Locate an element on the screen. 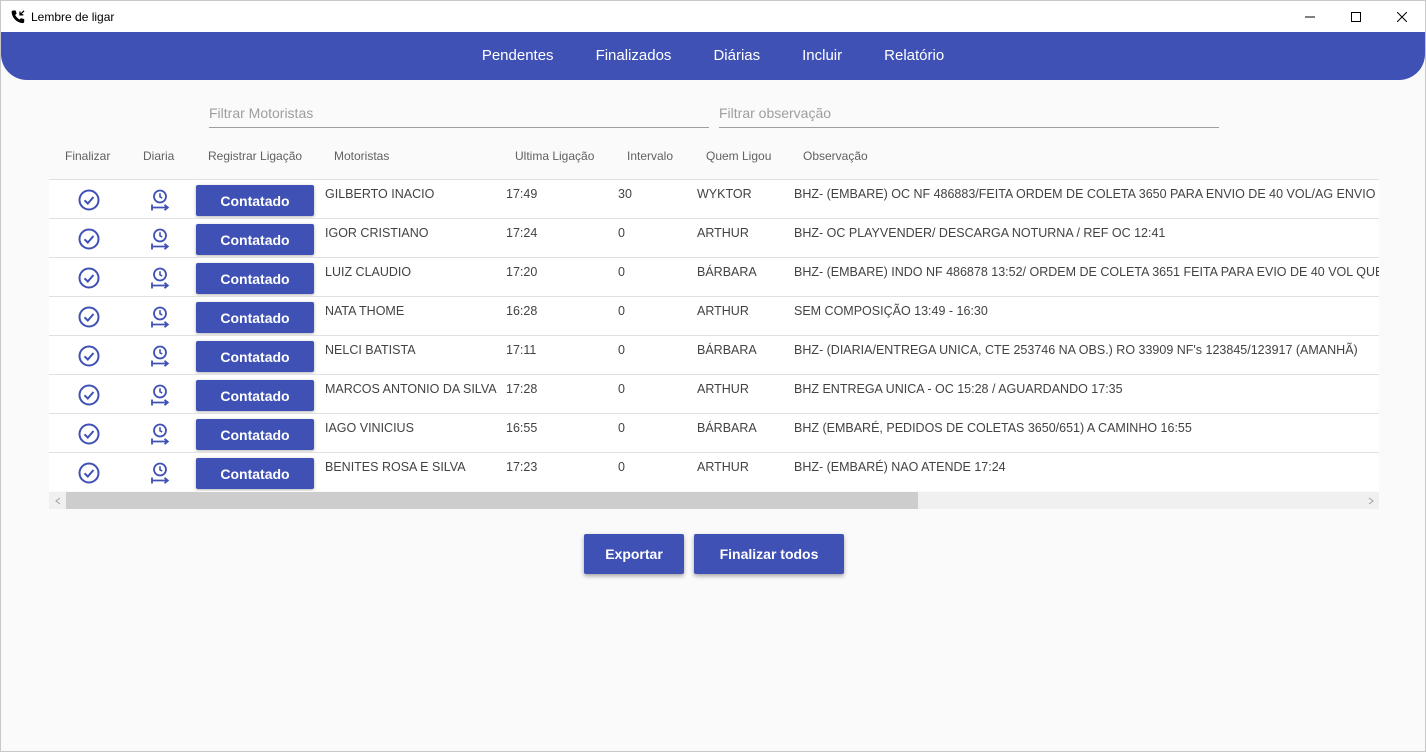 Image resolution: width=1426 pixels, height=752 pixels. close-icon is located at coordinates (1402, 16).